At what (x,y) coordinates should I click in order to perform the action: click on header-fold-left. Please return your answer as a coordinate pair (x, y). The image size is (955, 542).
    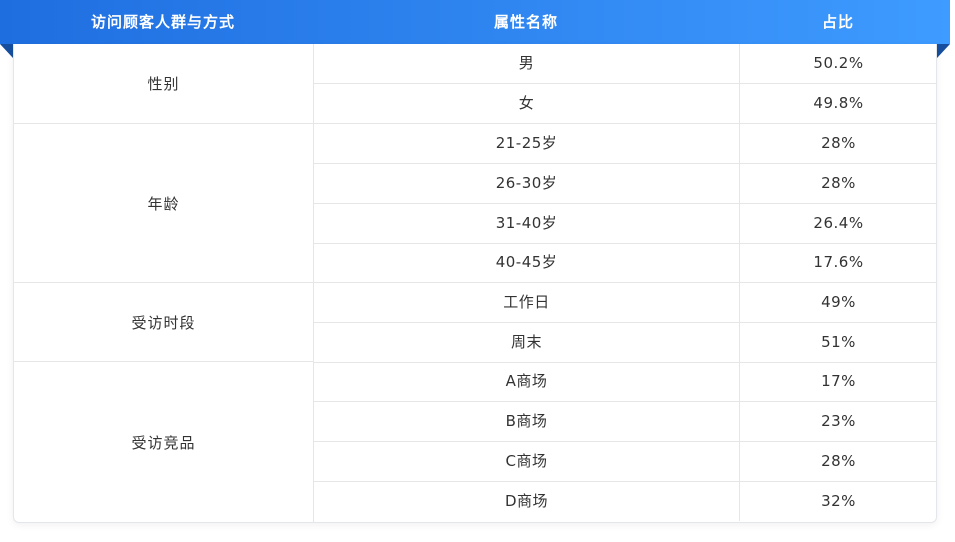
    Looking at the image, I should click on (6, 51).